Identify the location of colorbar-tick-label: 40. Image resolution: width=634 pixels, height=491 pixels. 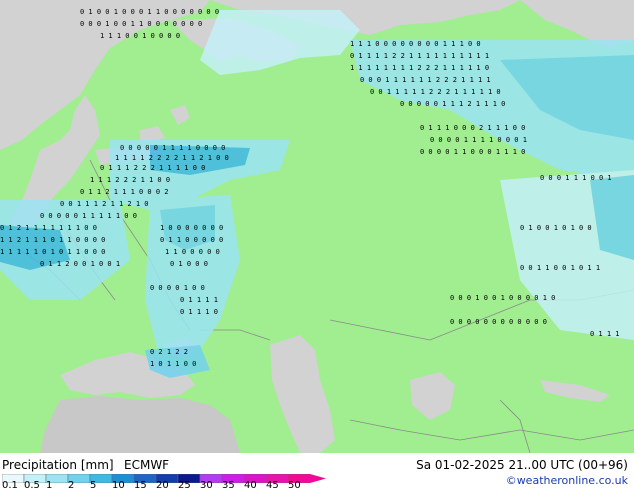
(250, 485).